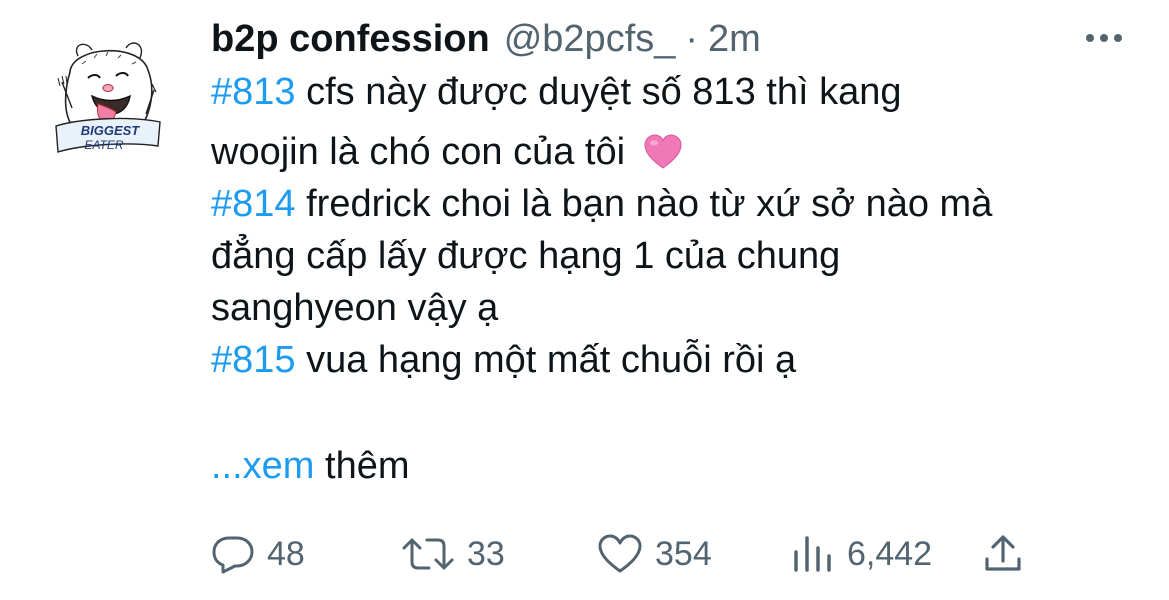 This screenshot has width=1169, height=600. I want to click on avatar-drawing: BIGGEST EATER, so click(108, 97).